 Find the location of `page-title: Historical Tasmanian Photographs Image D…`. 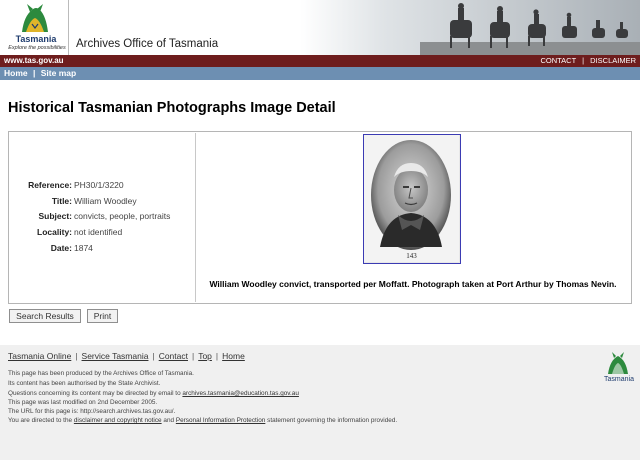

page-title: Historical Tasmanian Photographs Image D… is located at coordinates (172, 108).